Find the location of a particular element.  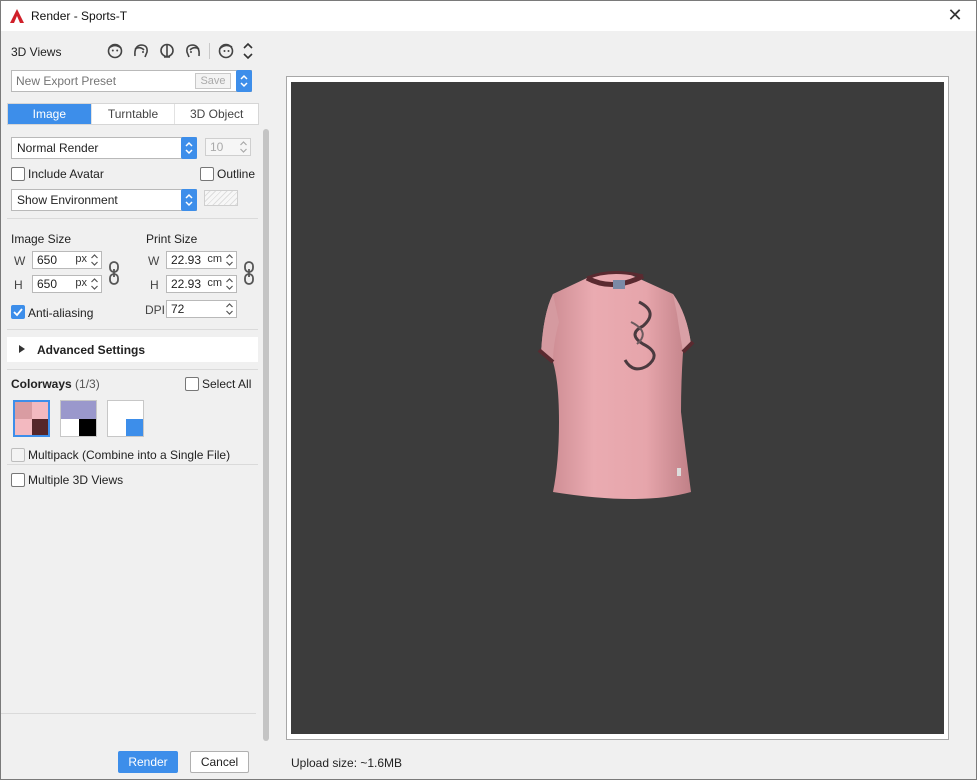

window-title: Render - Sports-T is located at coordinates (79, 16).